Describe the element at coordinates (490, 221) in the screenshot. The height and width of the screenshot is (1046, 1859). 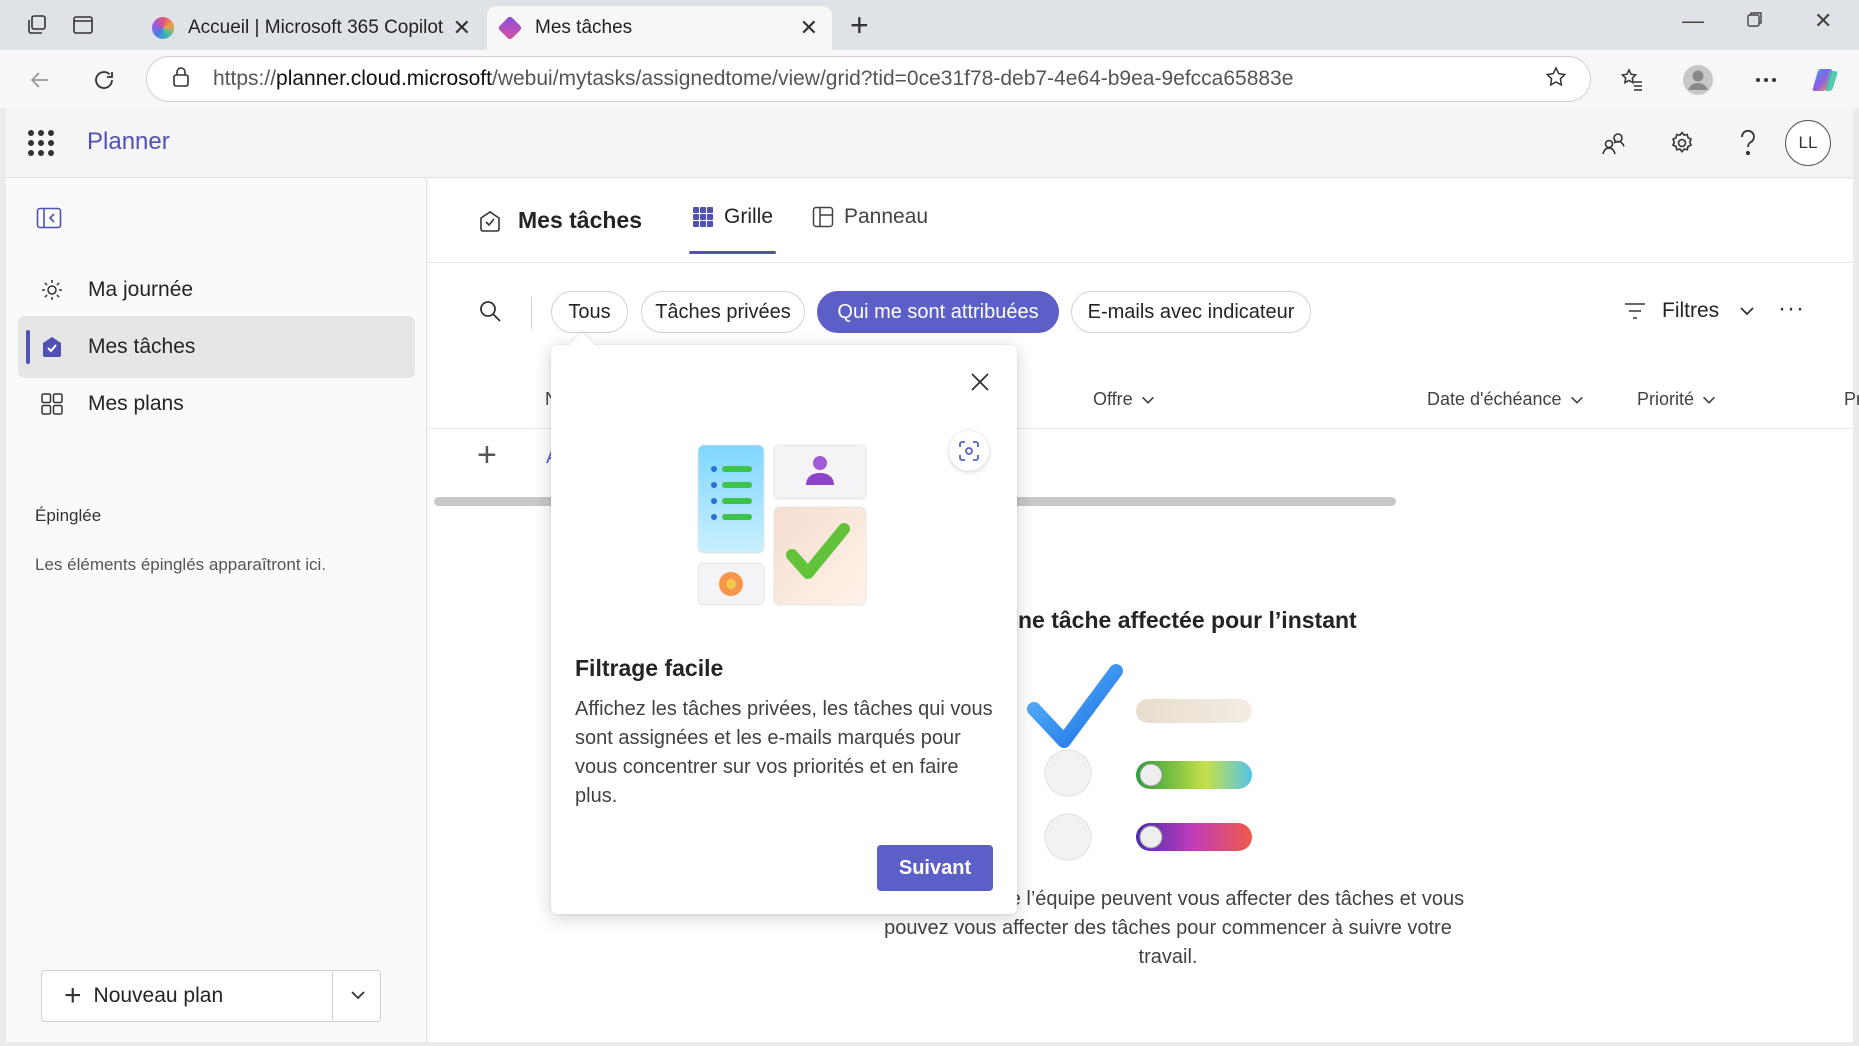
I see `tasks-outline-icon` at that location.